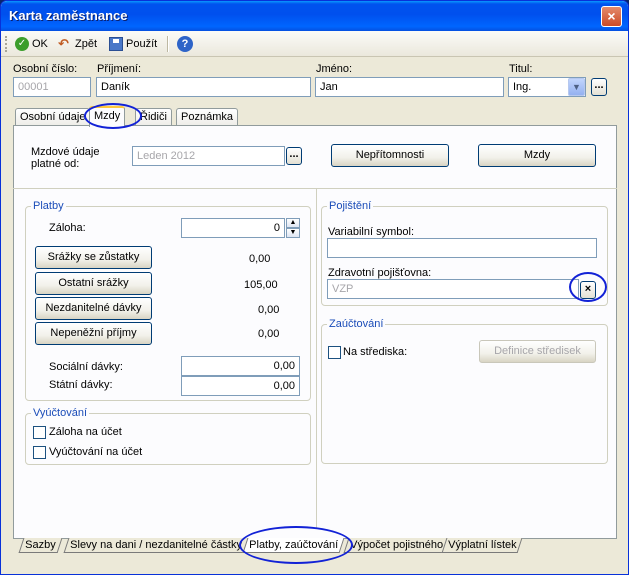 This screenshot has width=629, height=575. I want to click on bottom-tab-slevy: Slevy na dani / nezdanitelné částky, so click(156, 545).